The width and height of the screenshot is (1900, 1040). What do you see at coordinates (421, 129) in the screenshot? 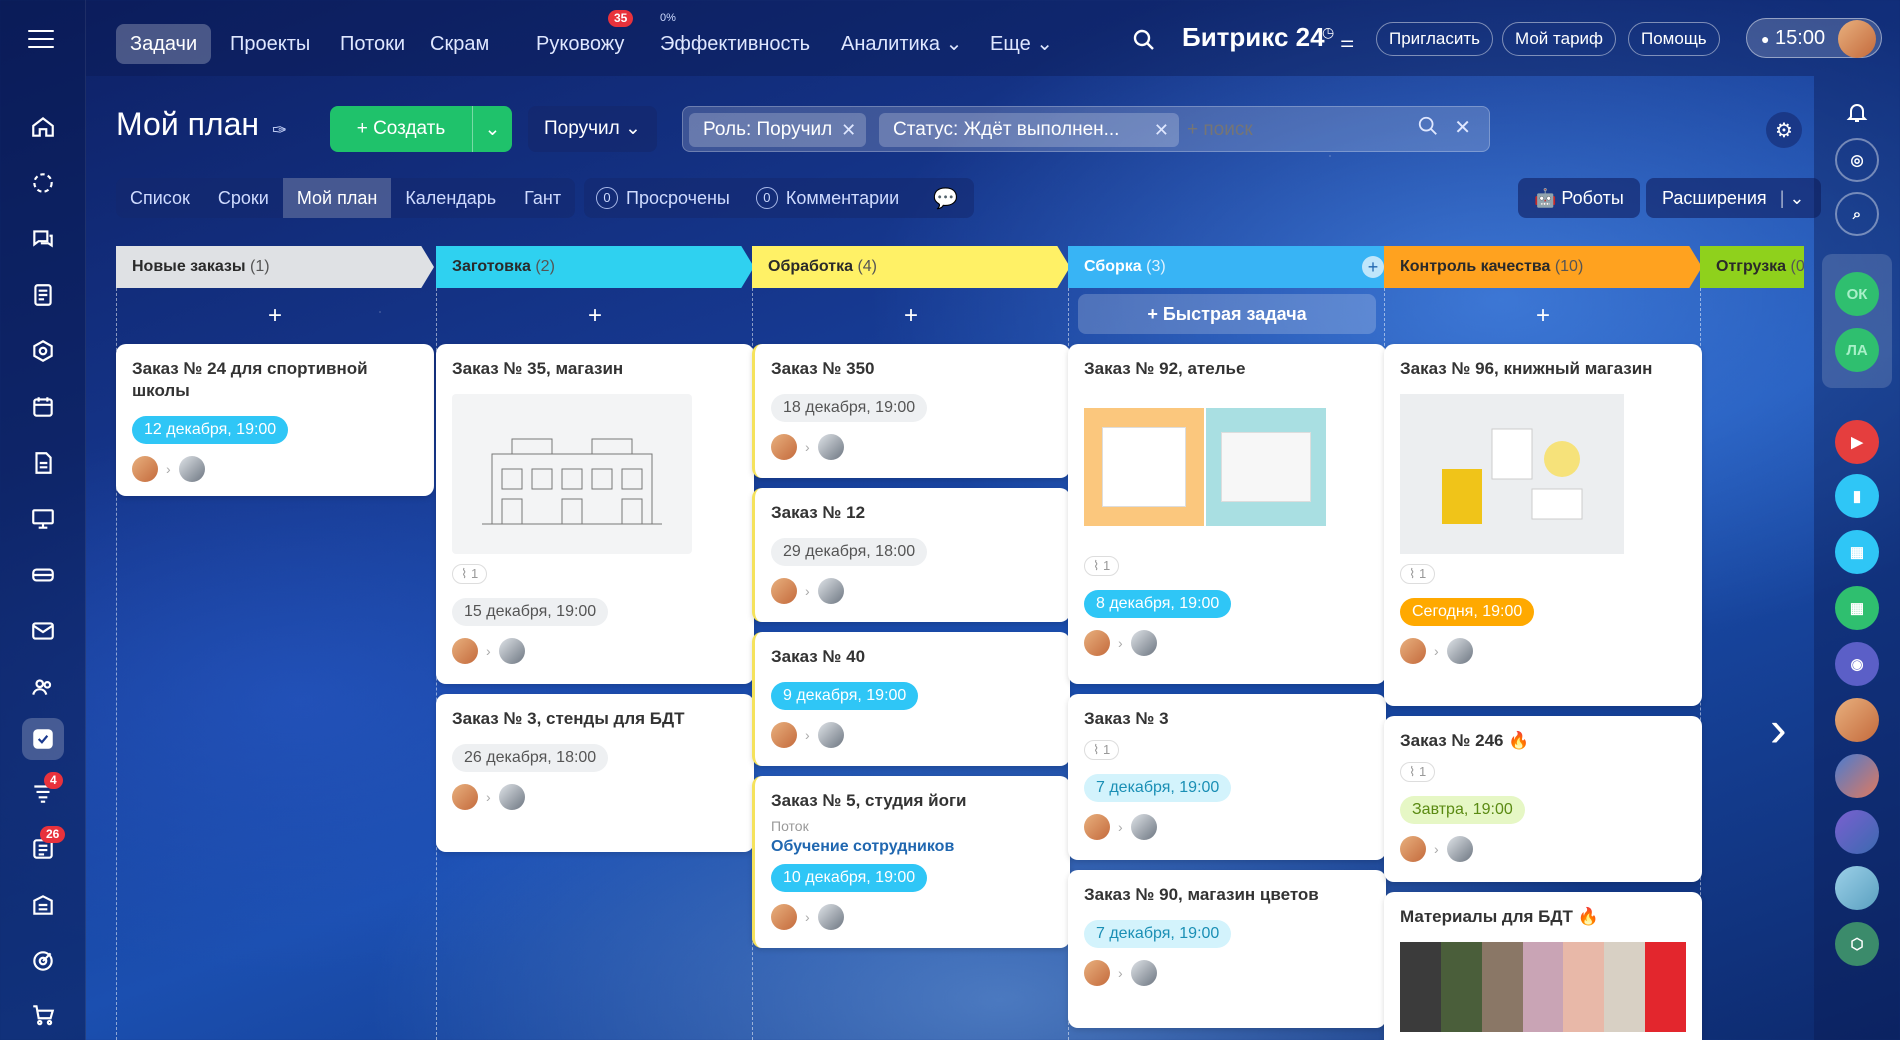
I see `create-button: + Создать ⌄` at bounding box center [421, 129].